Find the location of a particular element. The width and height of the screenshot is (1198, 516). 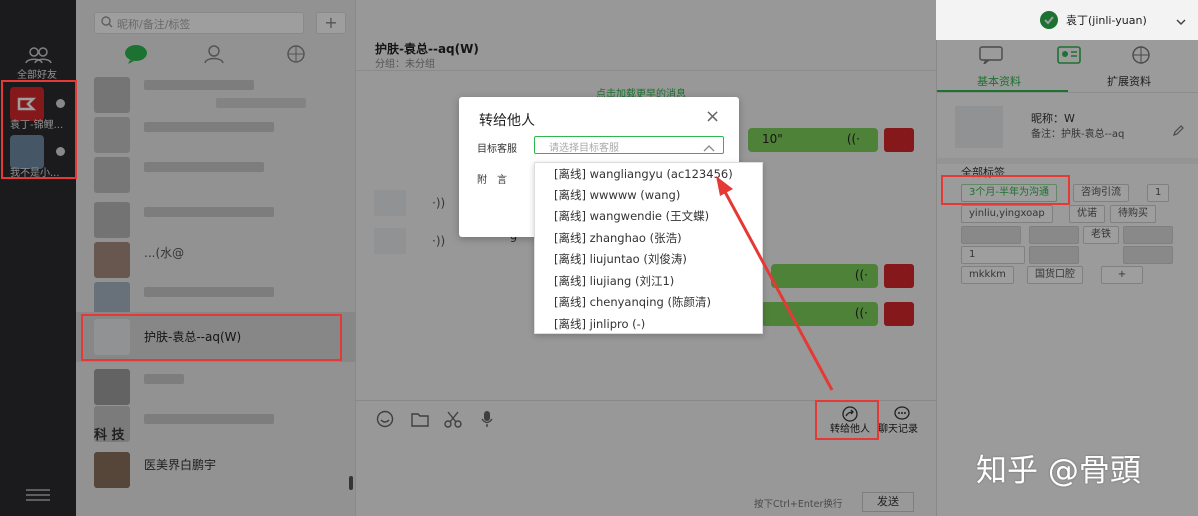

annotation-arrow is located at coordinates (775, 283).